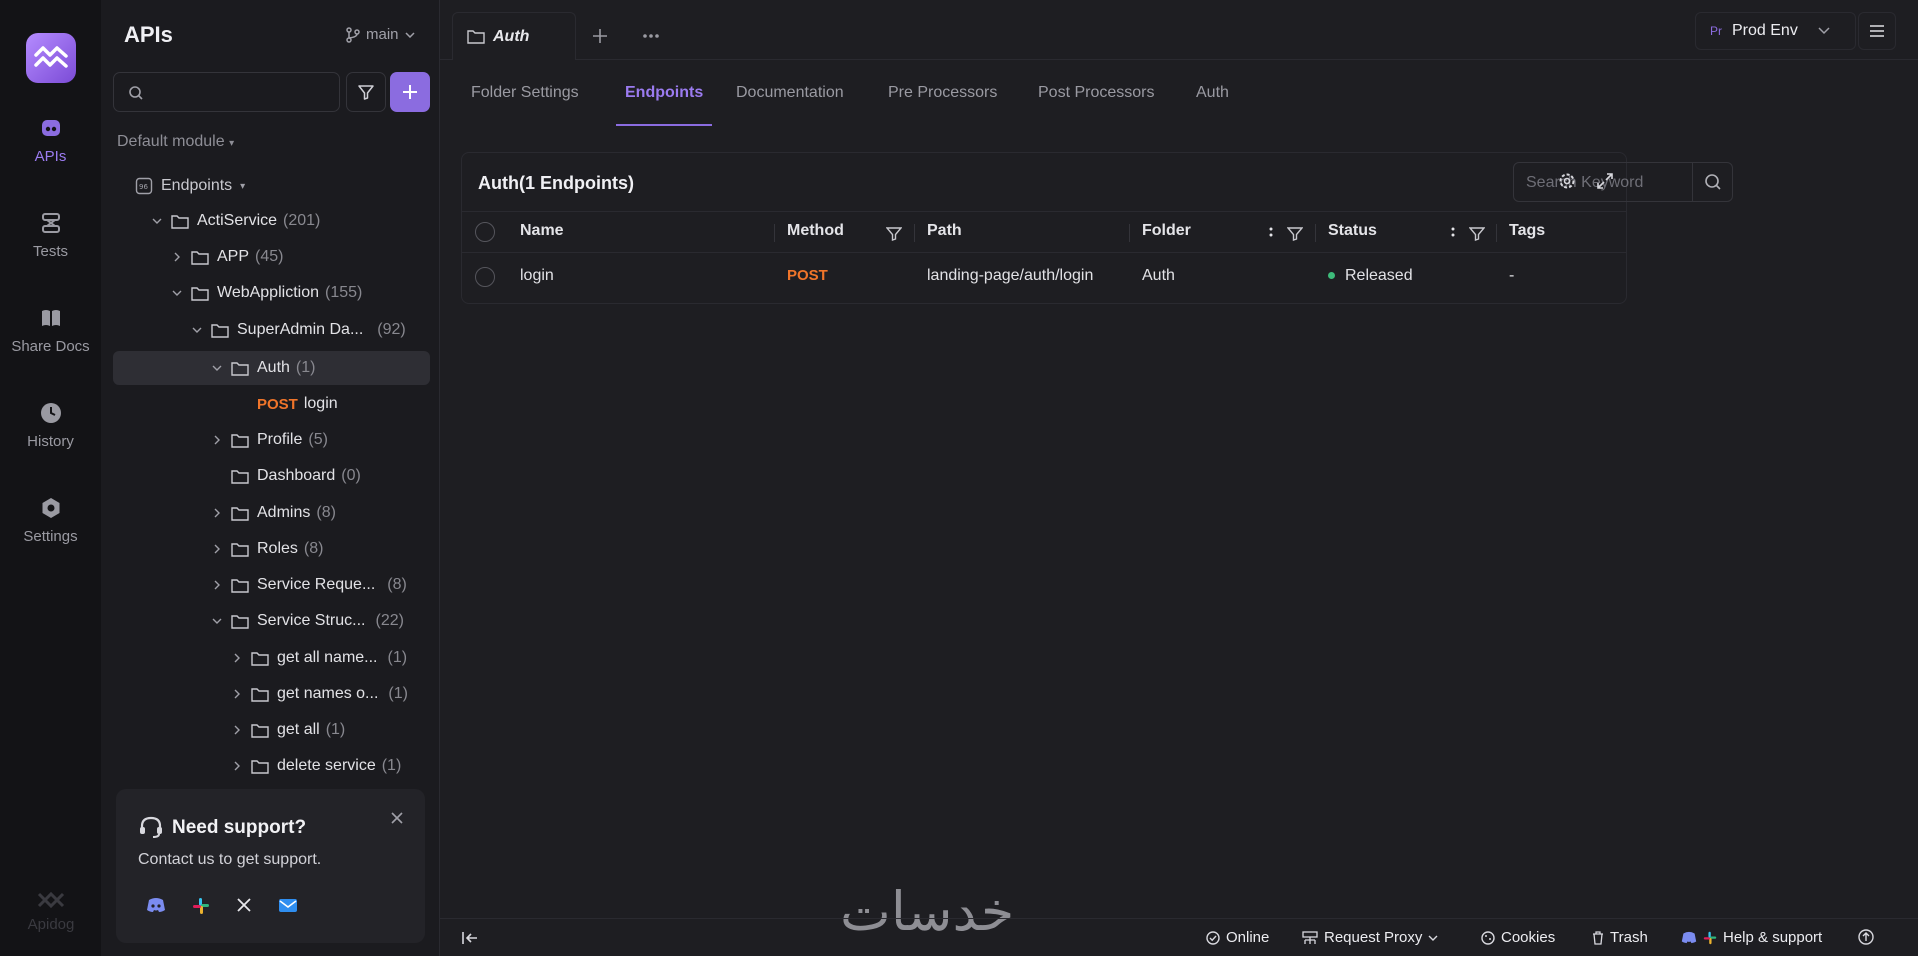  I want to click on tab-post-processors: Post Processors, so click(1096, 93).